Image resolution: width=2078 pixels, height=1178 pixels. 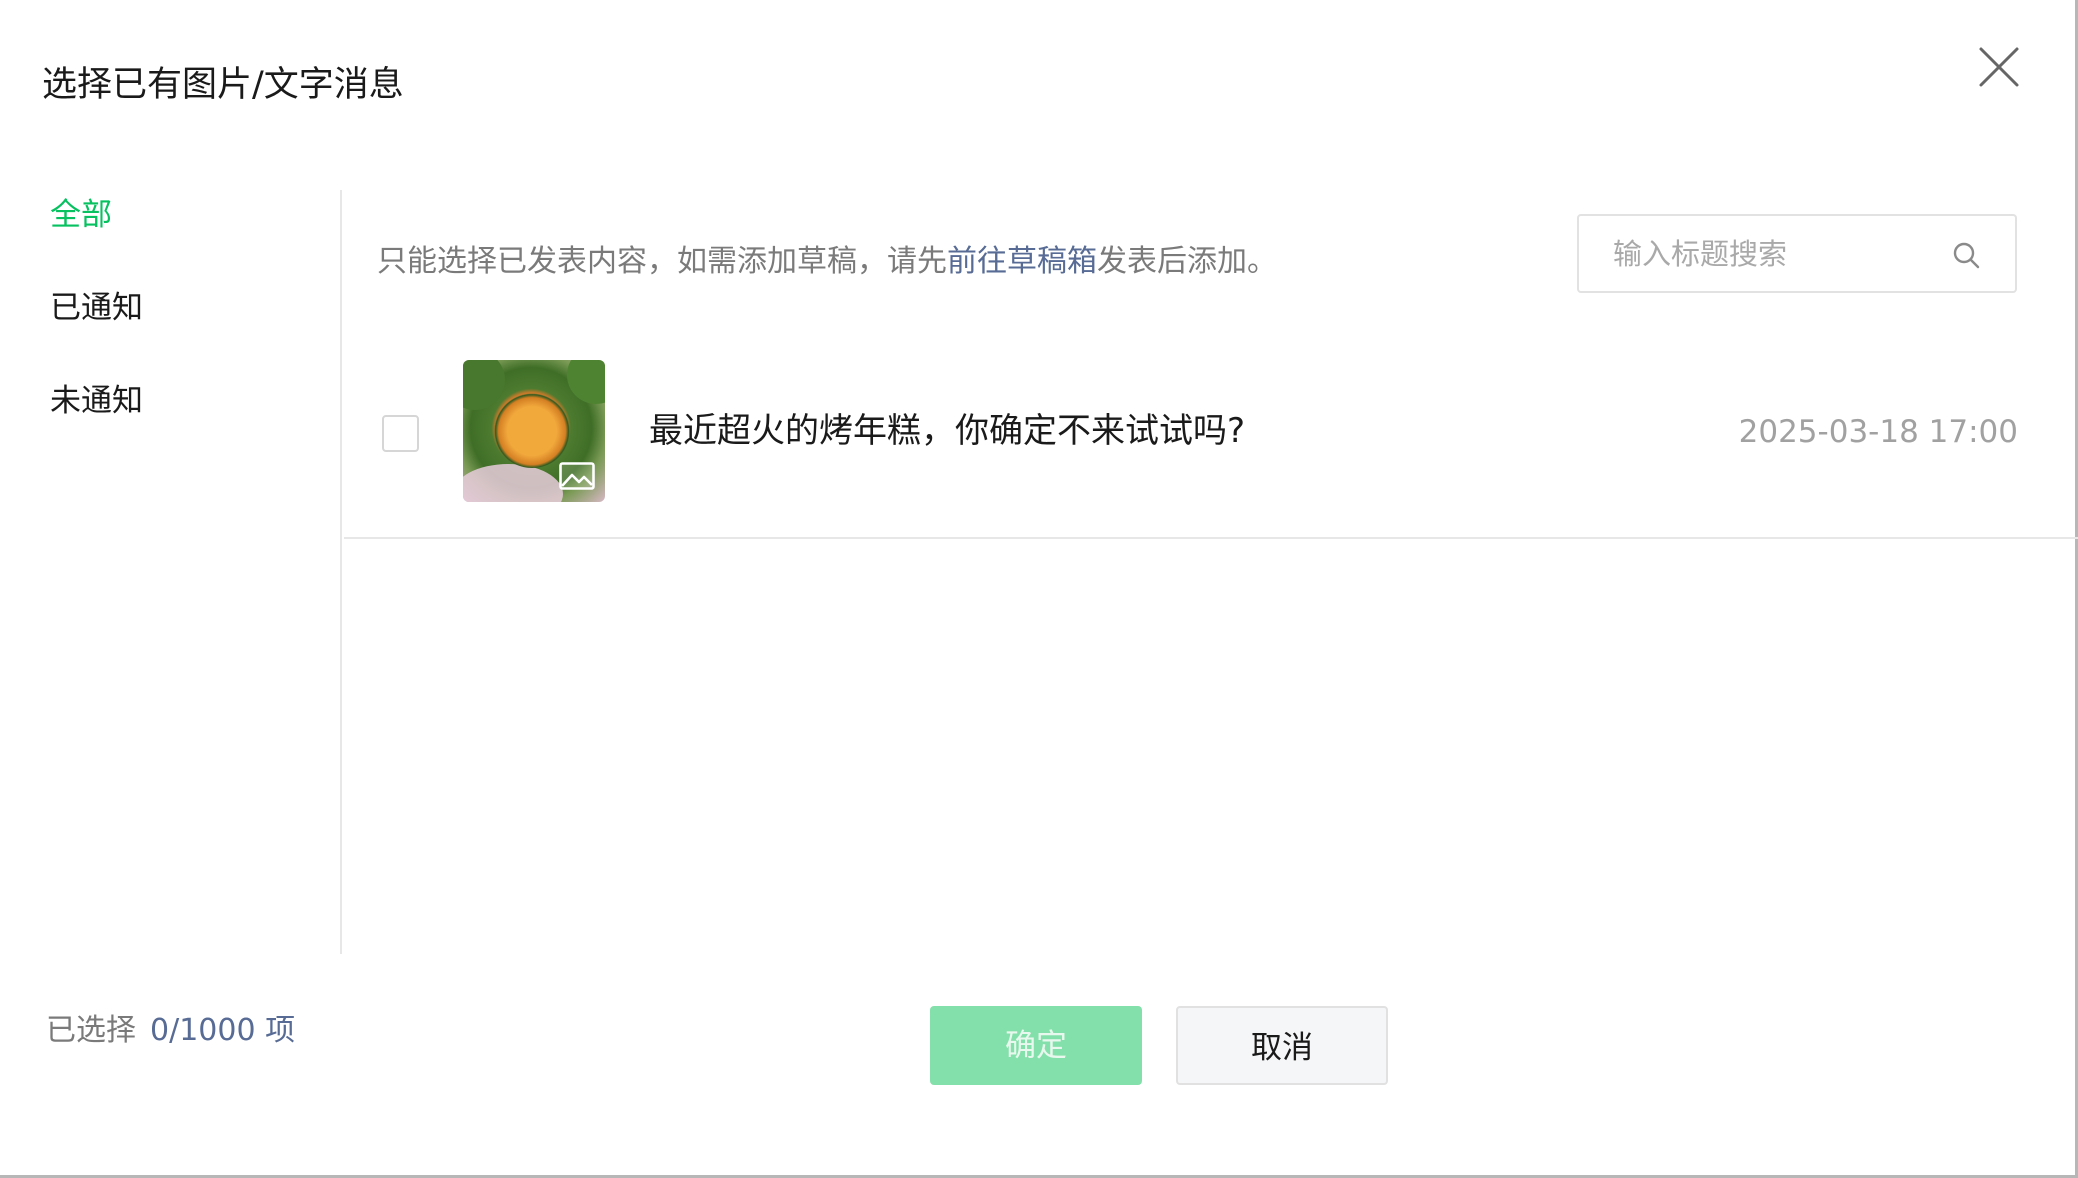 I want to click on notice-text-after: 发表后添加。, so click(x=1187, y=261).